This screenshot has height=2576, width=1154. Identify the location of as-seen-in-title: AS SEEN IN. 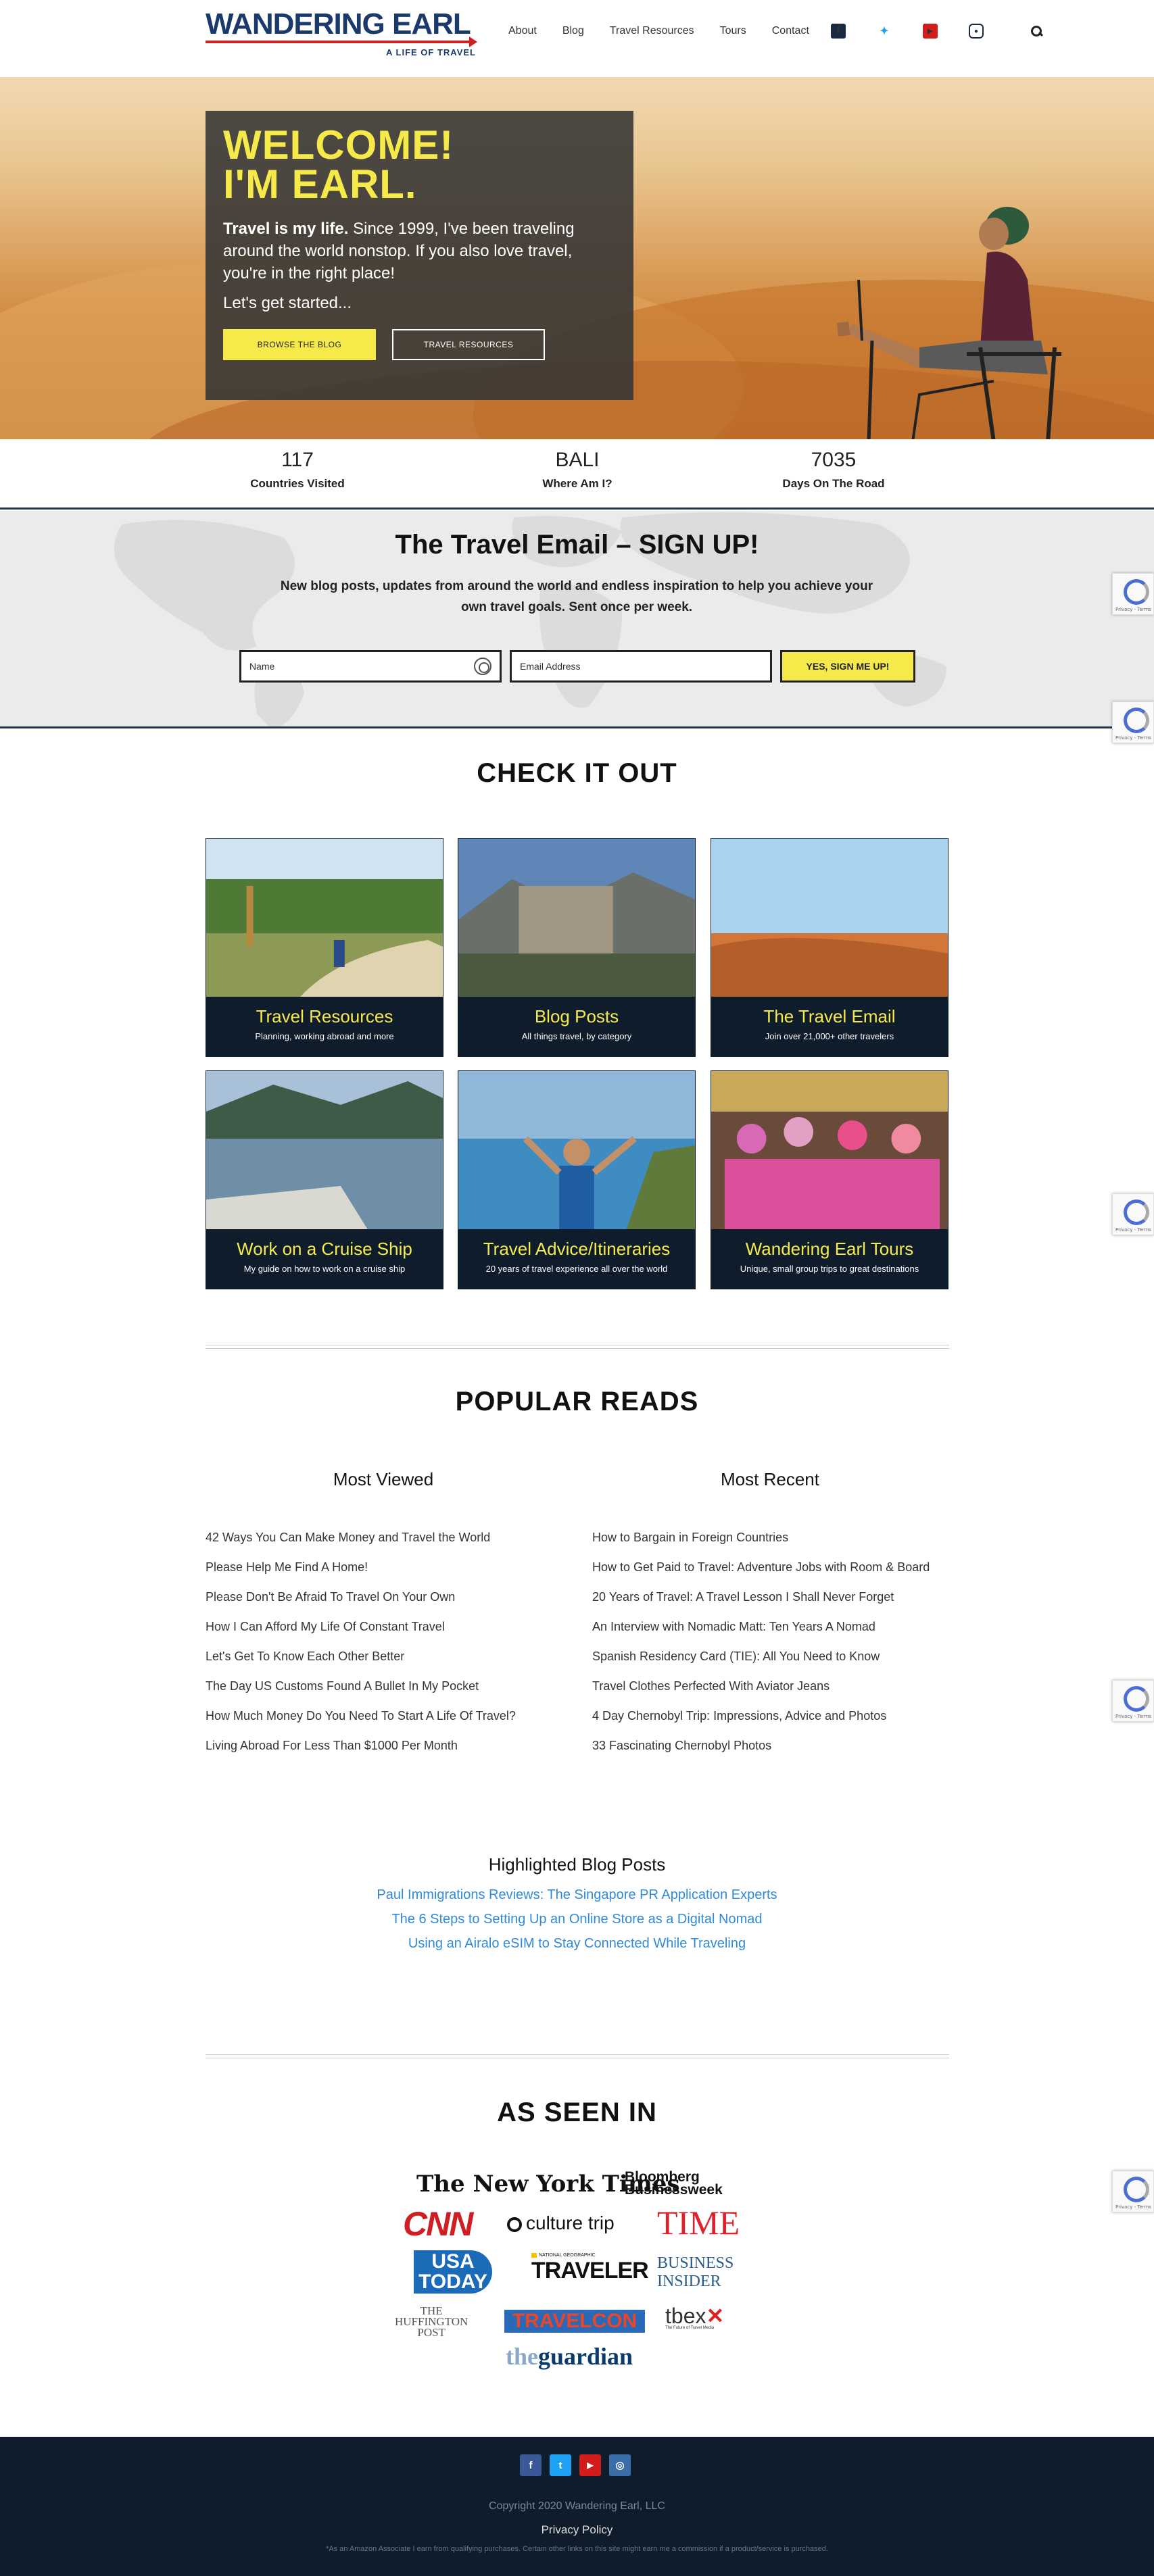
(577, 2113).